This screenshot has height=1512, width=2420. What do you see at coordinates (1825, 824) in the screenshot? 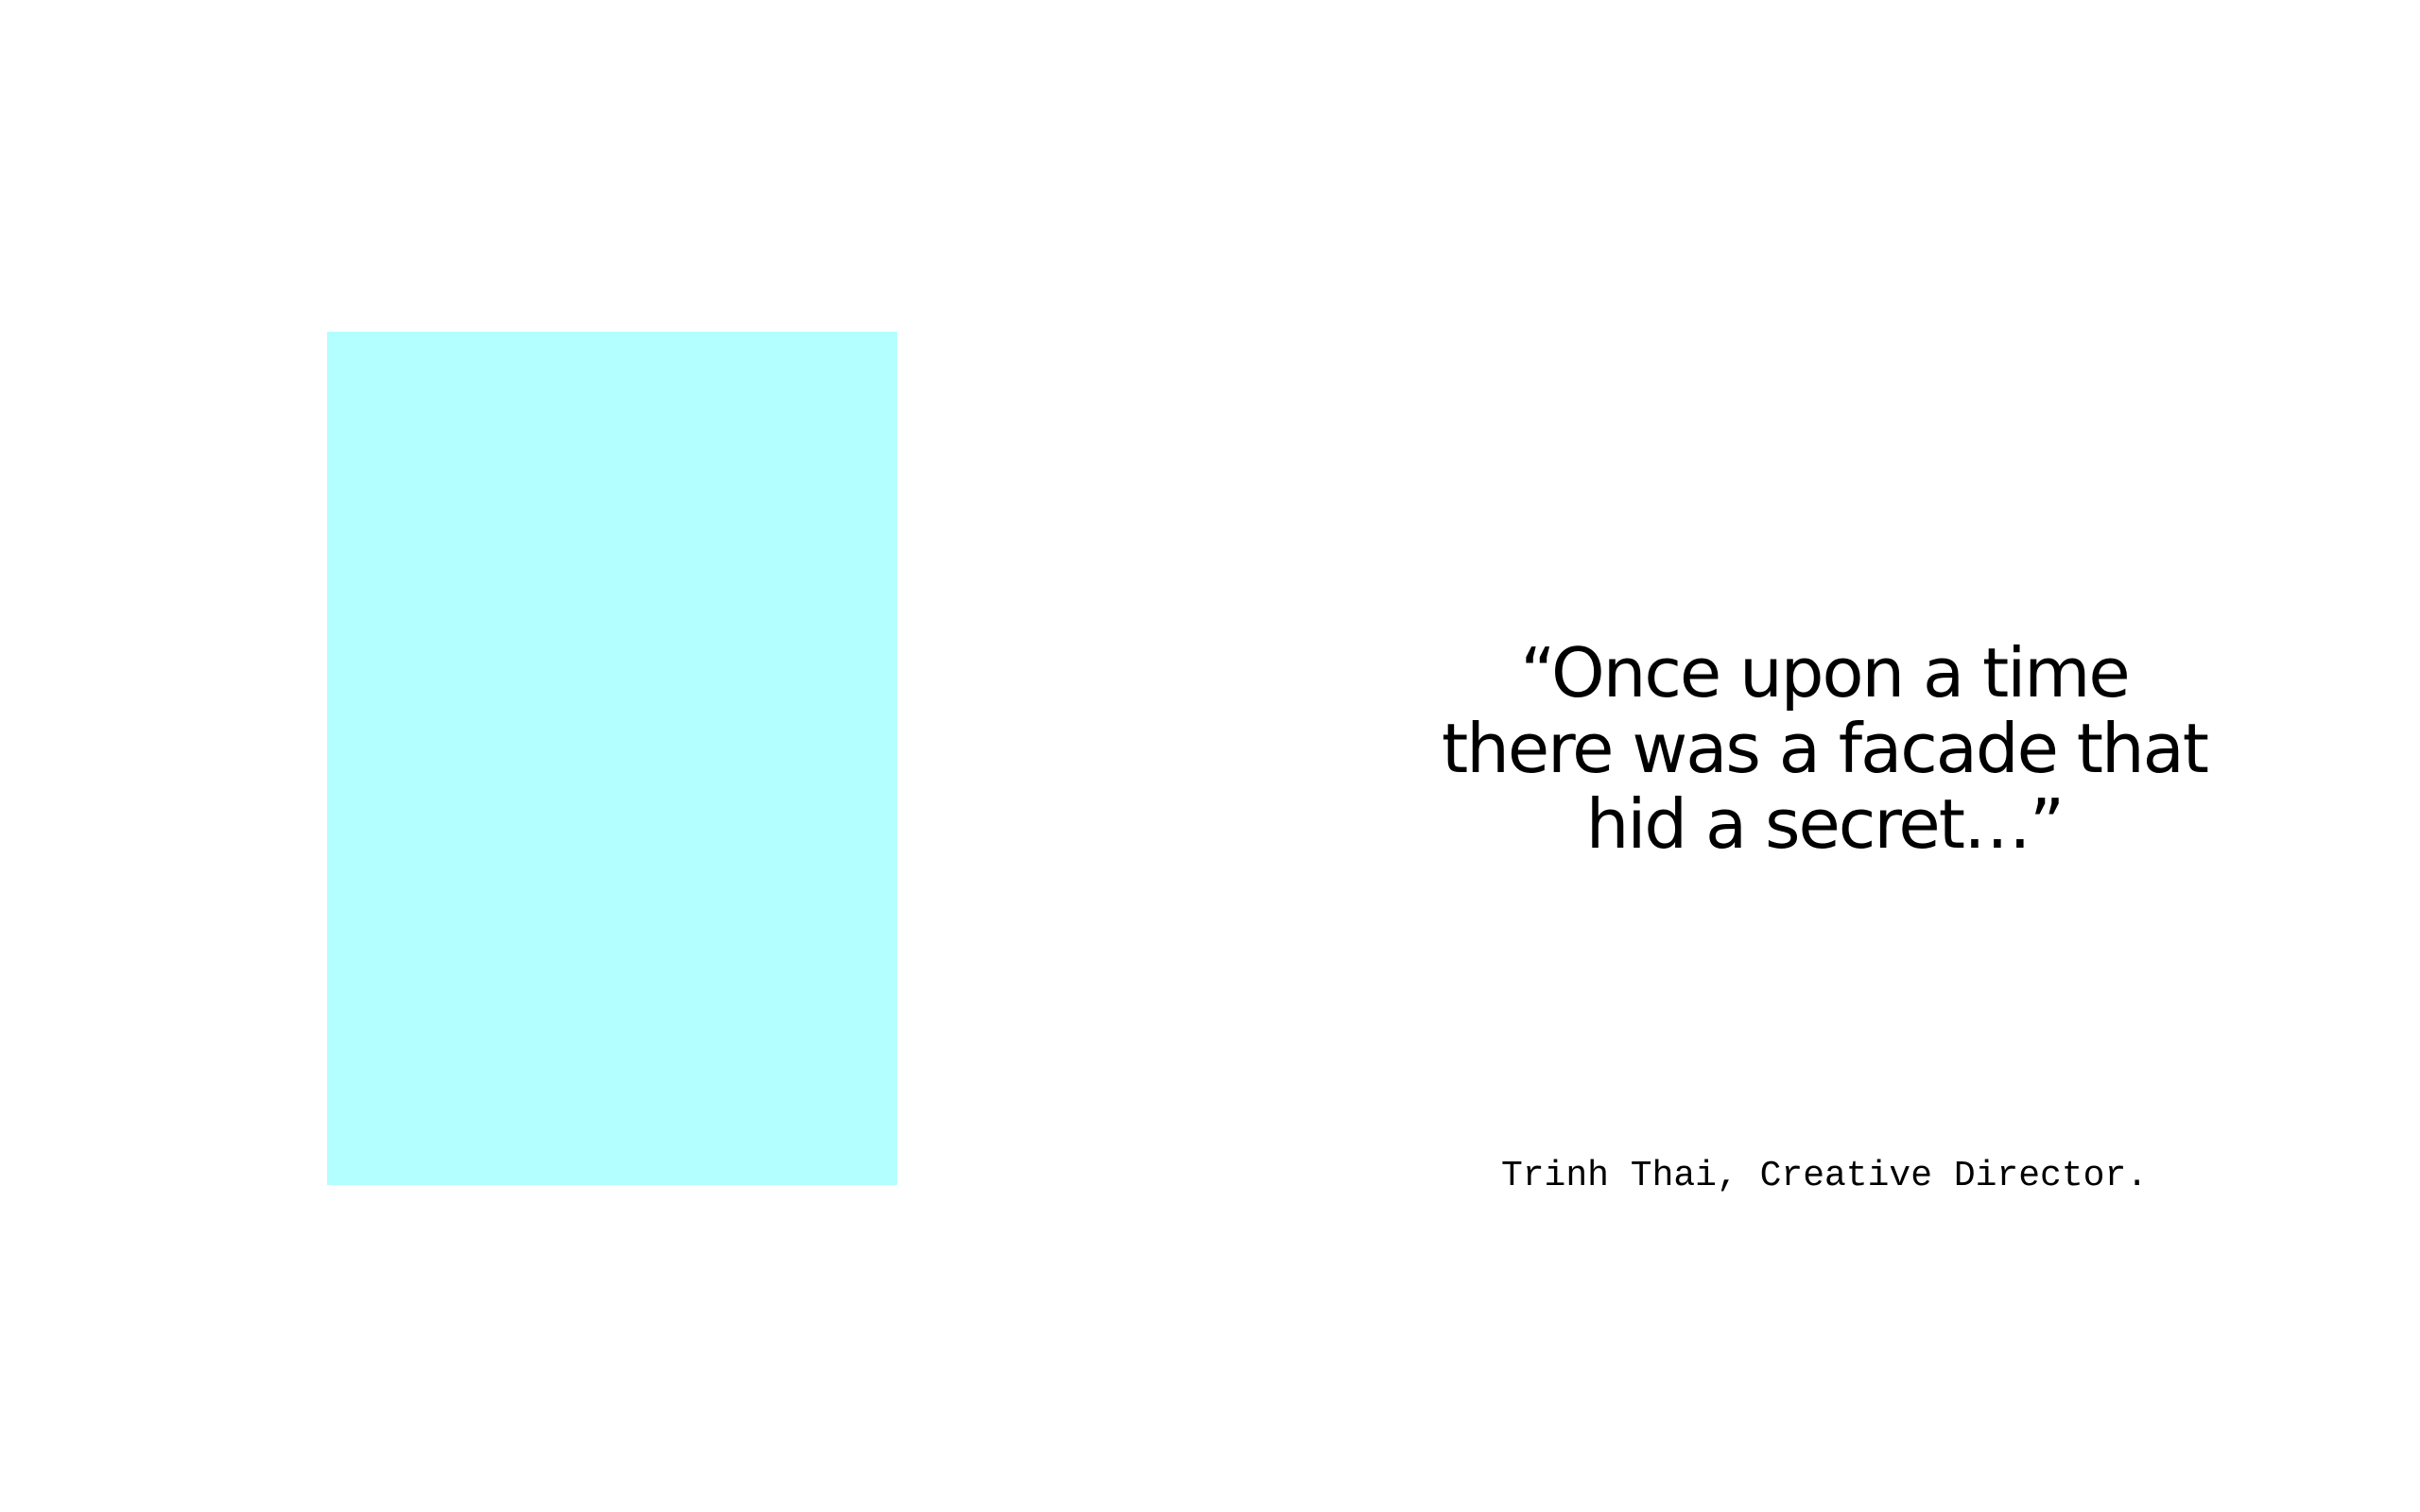
I see `quote-line: hid a secret…”` at bounding box center [1825, 824].